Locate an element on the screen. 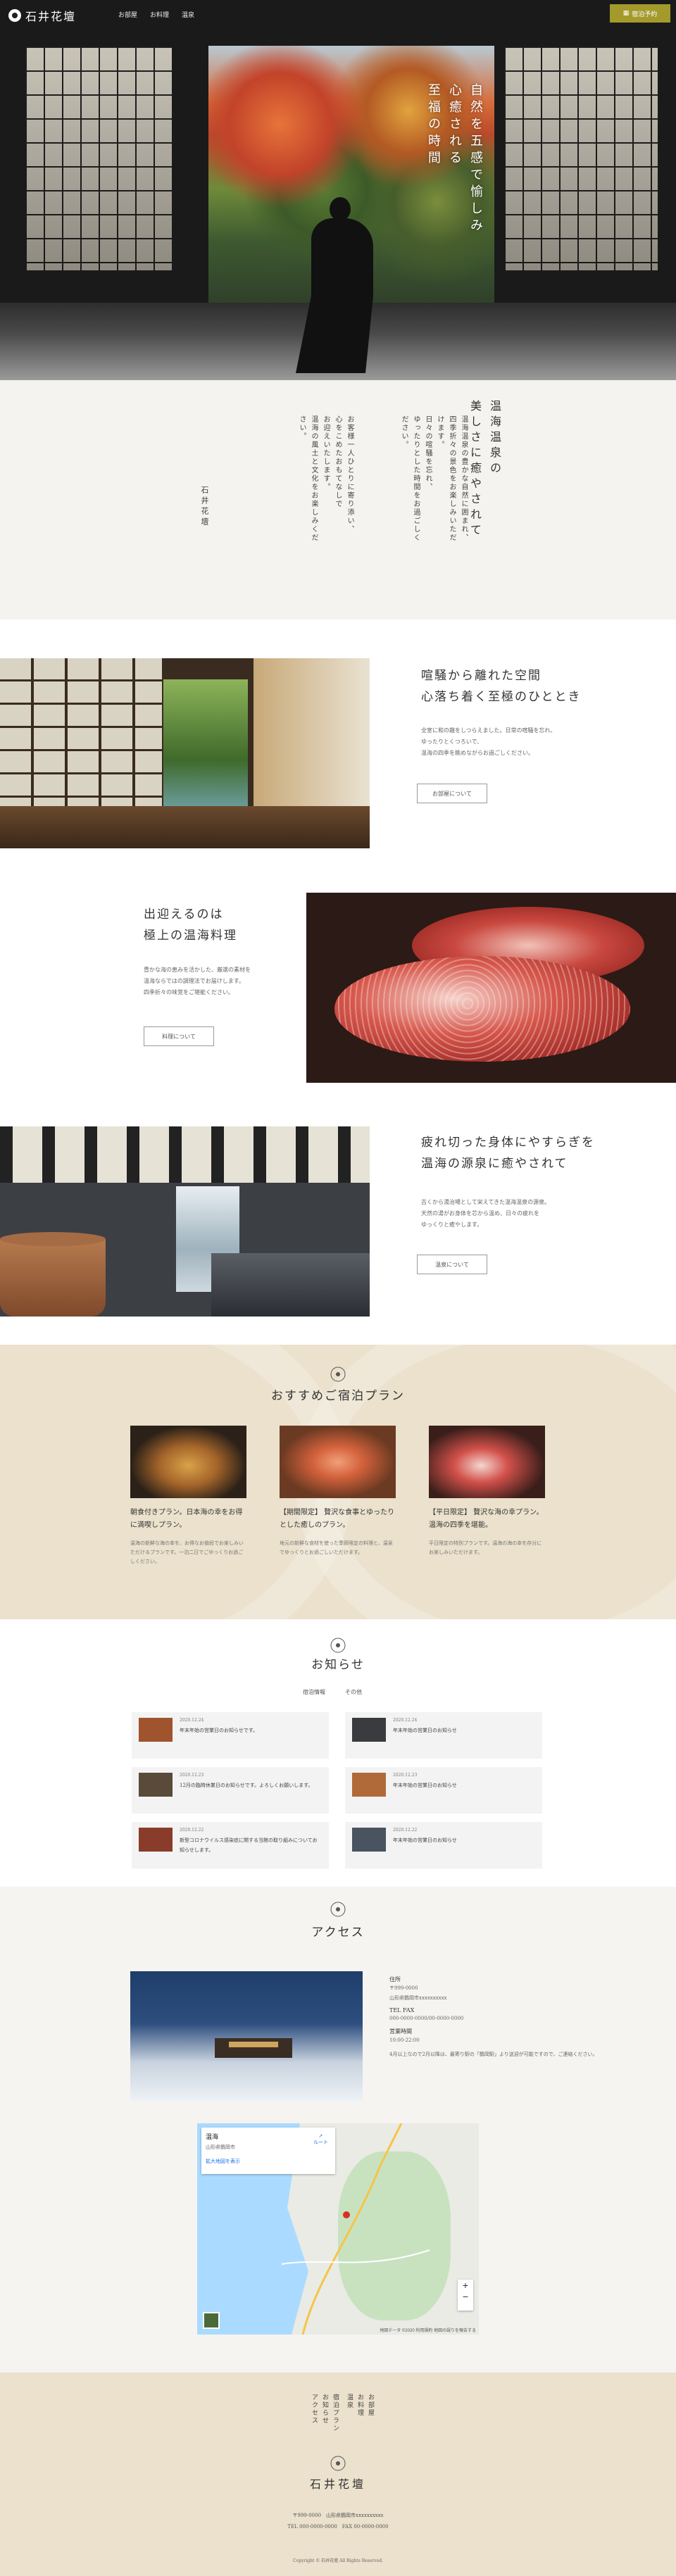 The width and height of the screenshot is (676, 2576). global-nav: お部屋 お料理 温泉 is located at coordinates (156, 15).